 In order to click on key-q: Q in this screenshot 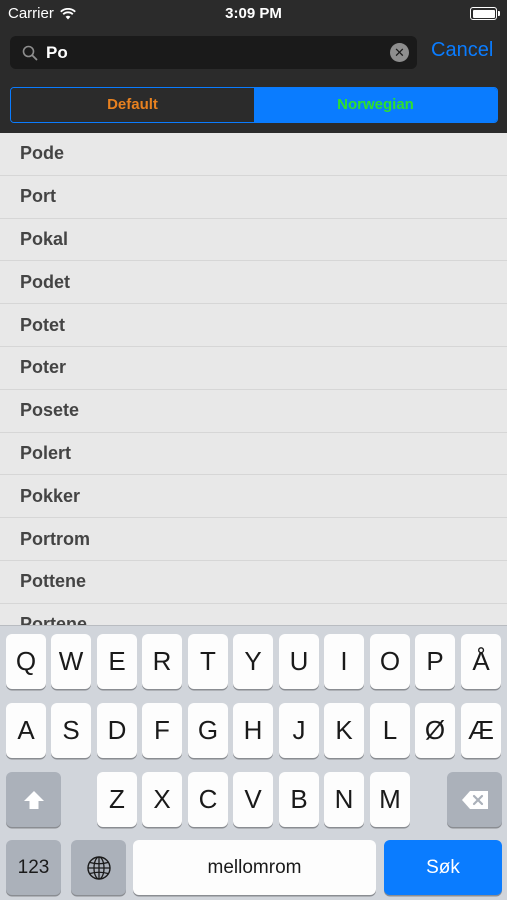, I will do `click(26, 661)`.